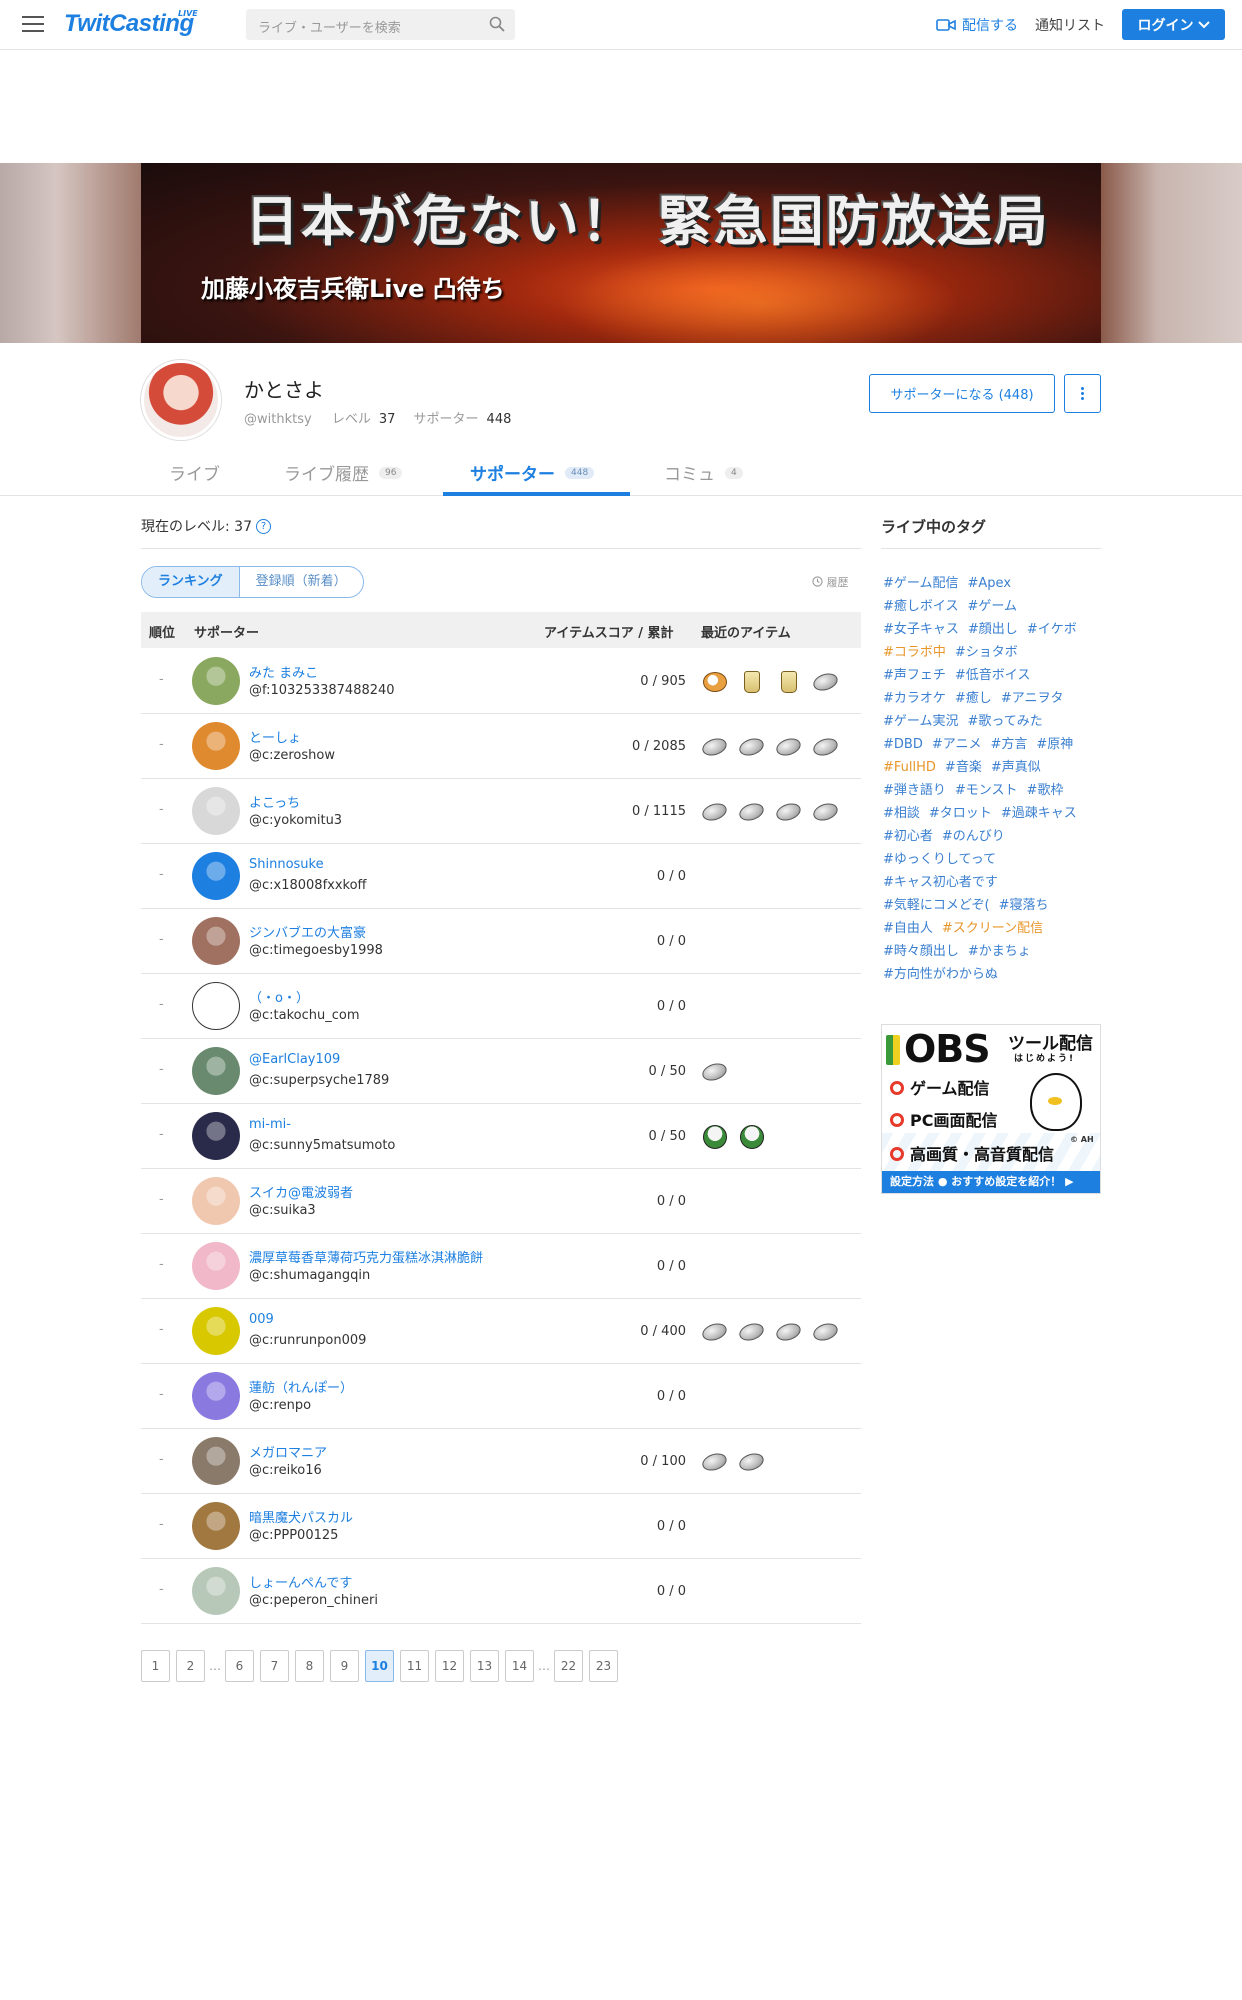 The height and width of the screenshot is (2000, 1242). I want to click on page-button: 12, so click(449, 1666).